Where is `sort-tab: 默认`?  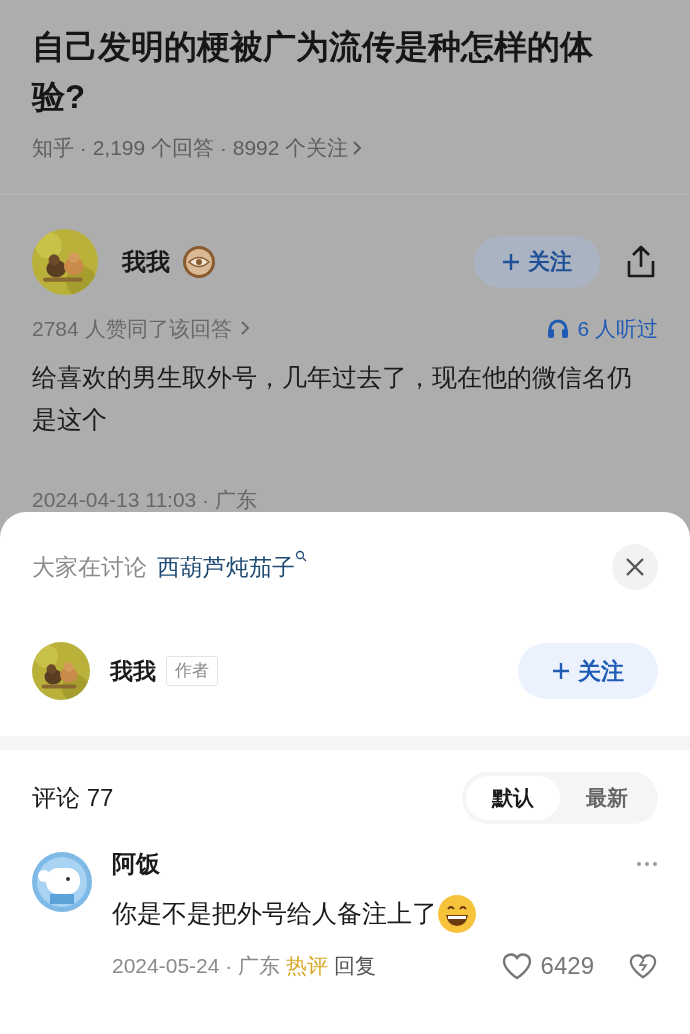 sort-tab: 默认 is located at coordinates (513, 798).